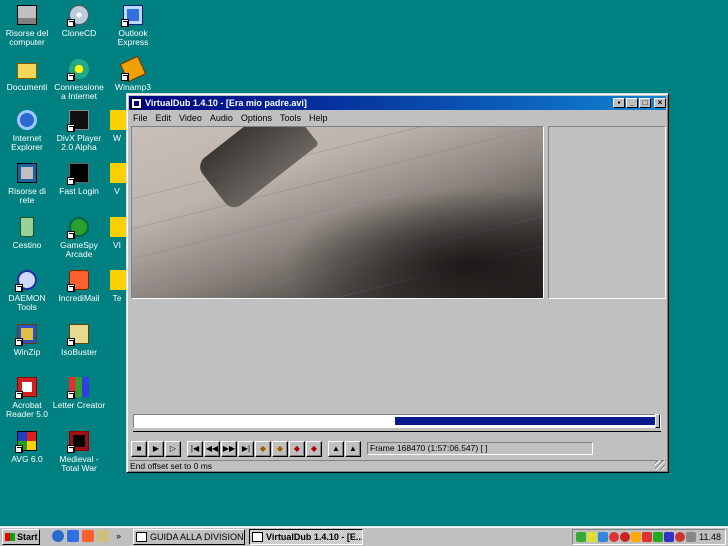  I want to click on desktop-icon-documenti: Documenti, so click(27, 74).